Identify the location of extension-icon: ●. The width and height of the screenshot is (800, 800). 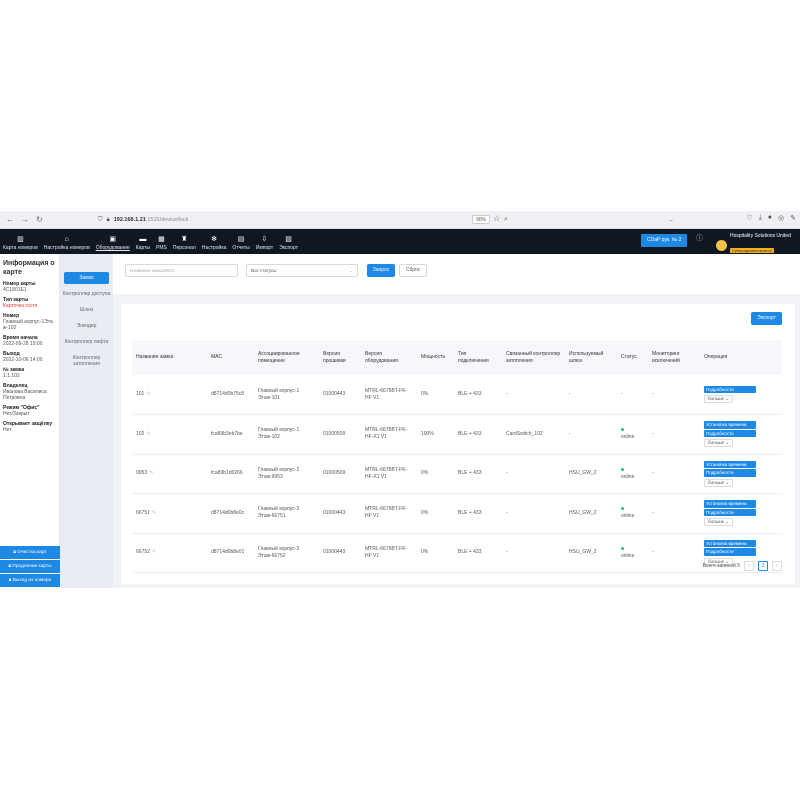
(770, 218).